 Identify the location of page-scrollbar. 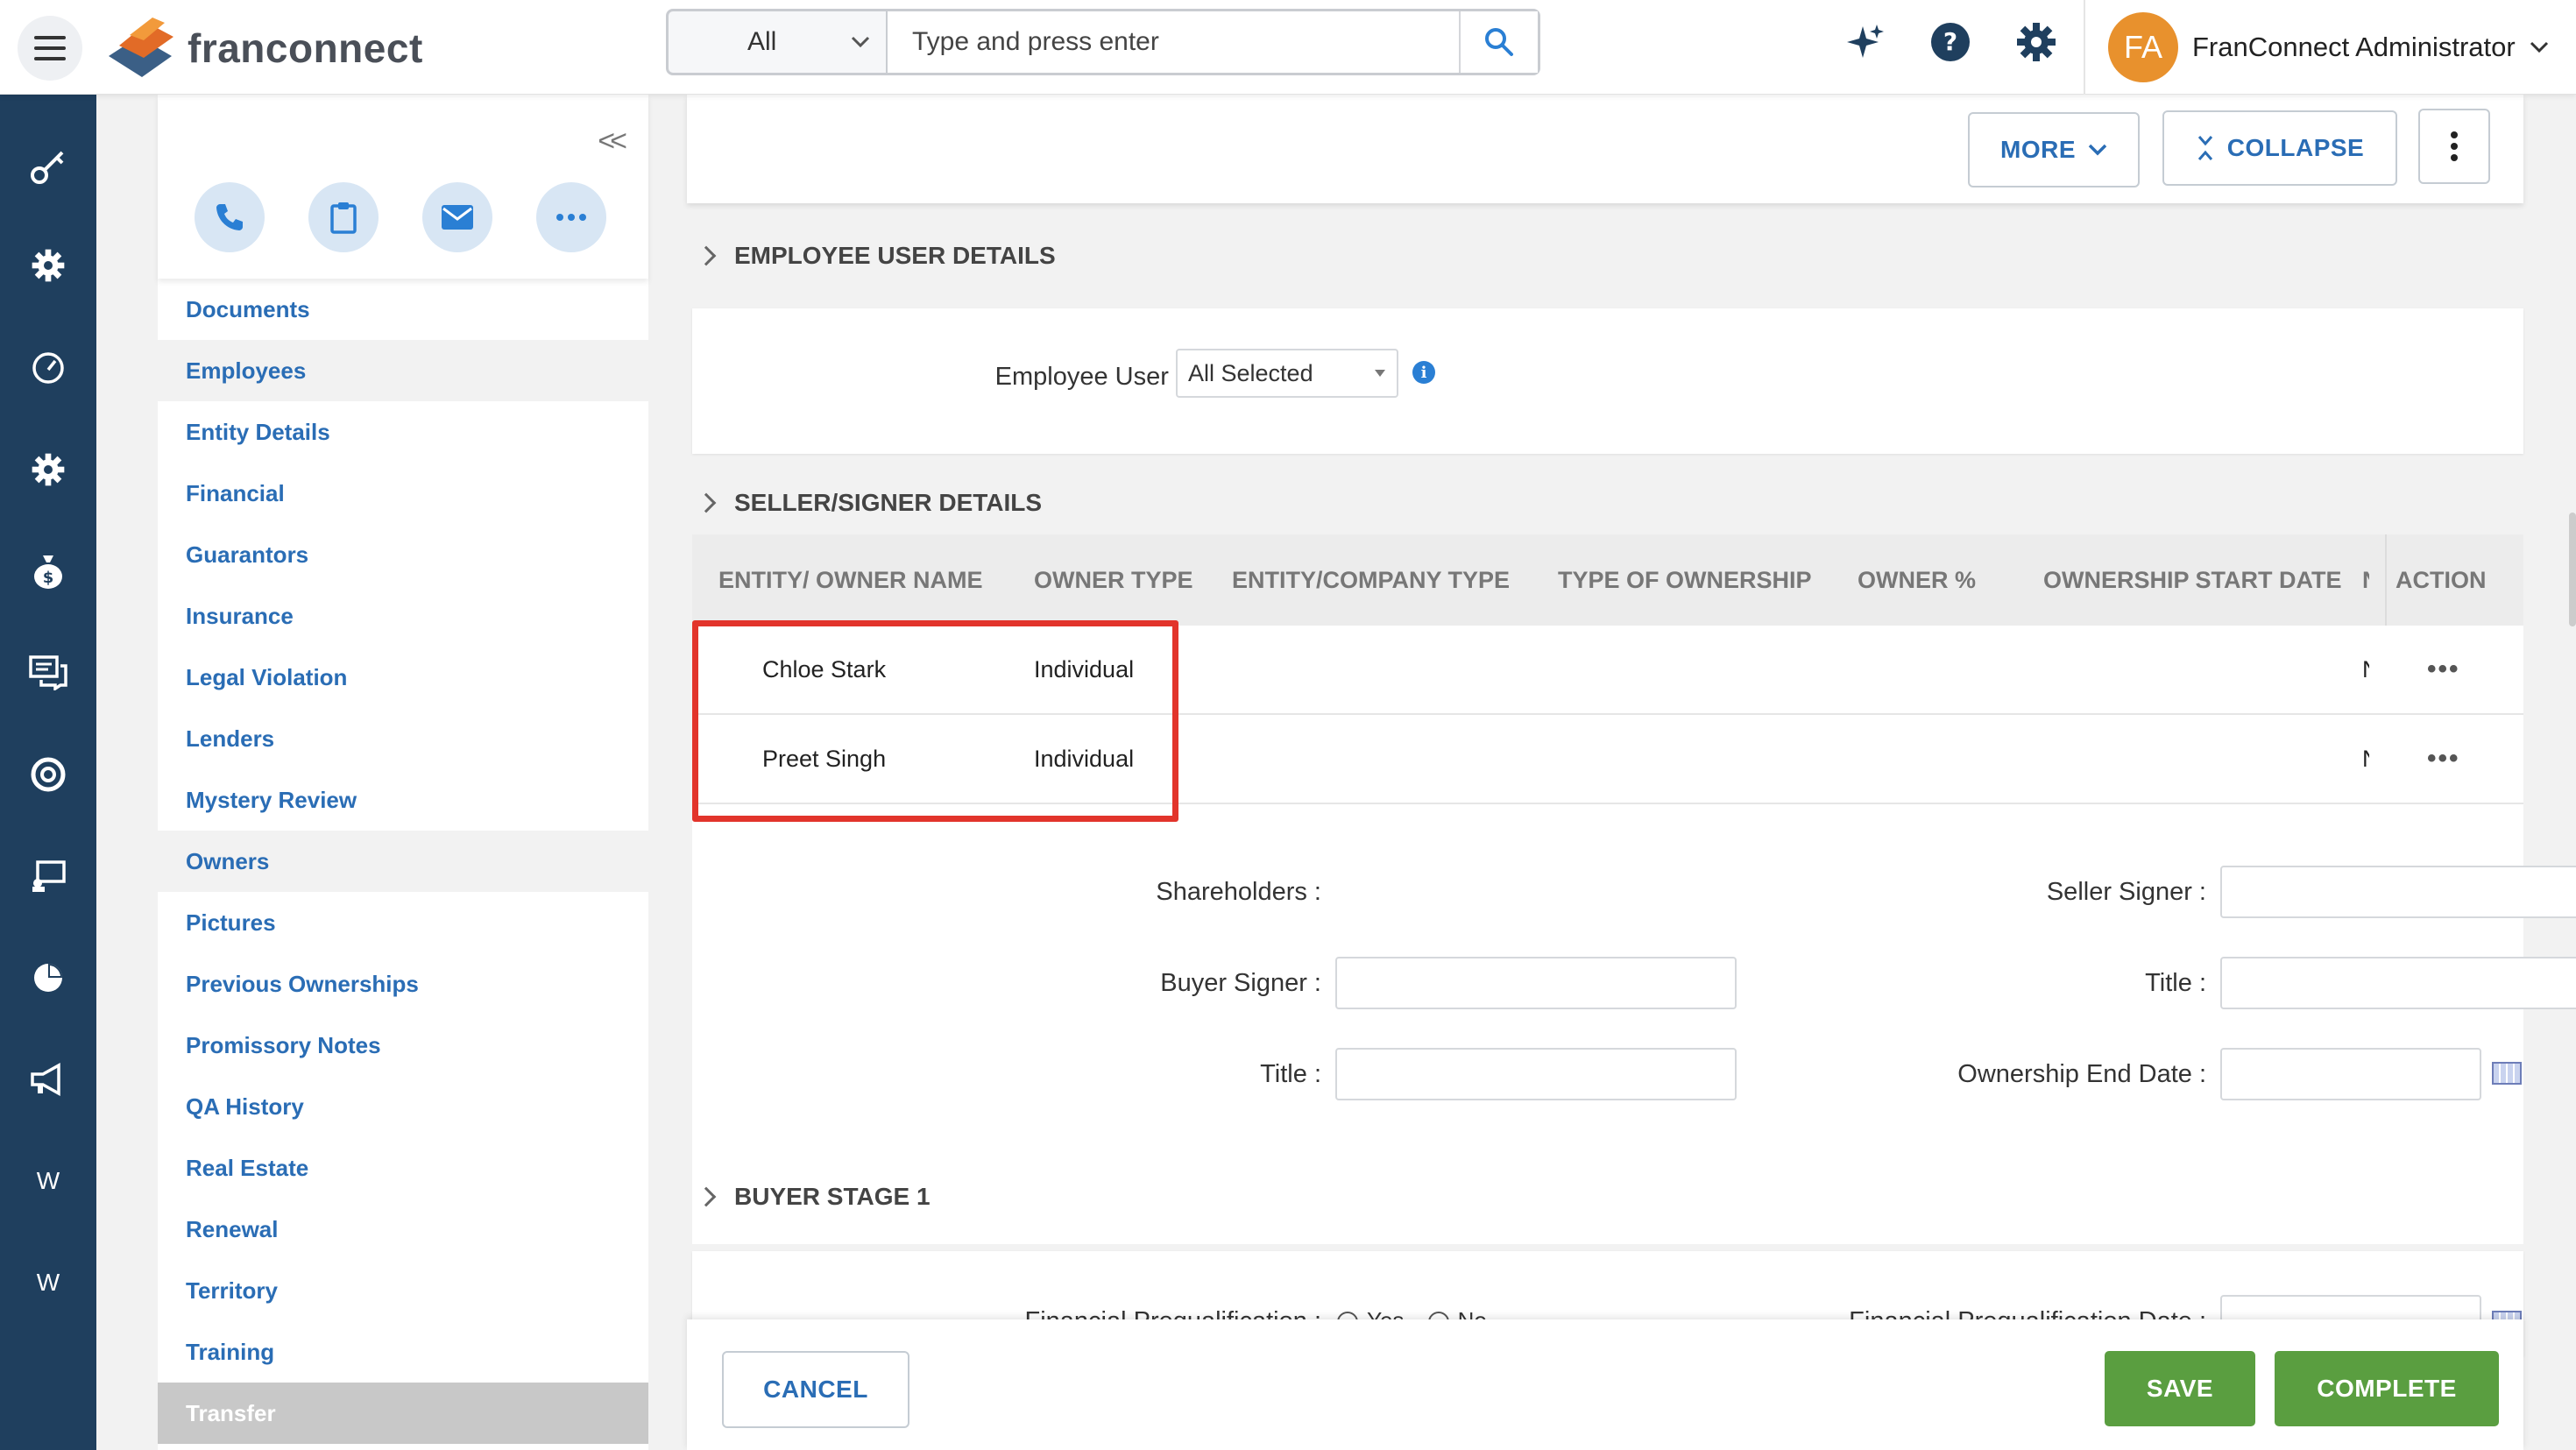
(2572, 569).